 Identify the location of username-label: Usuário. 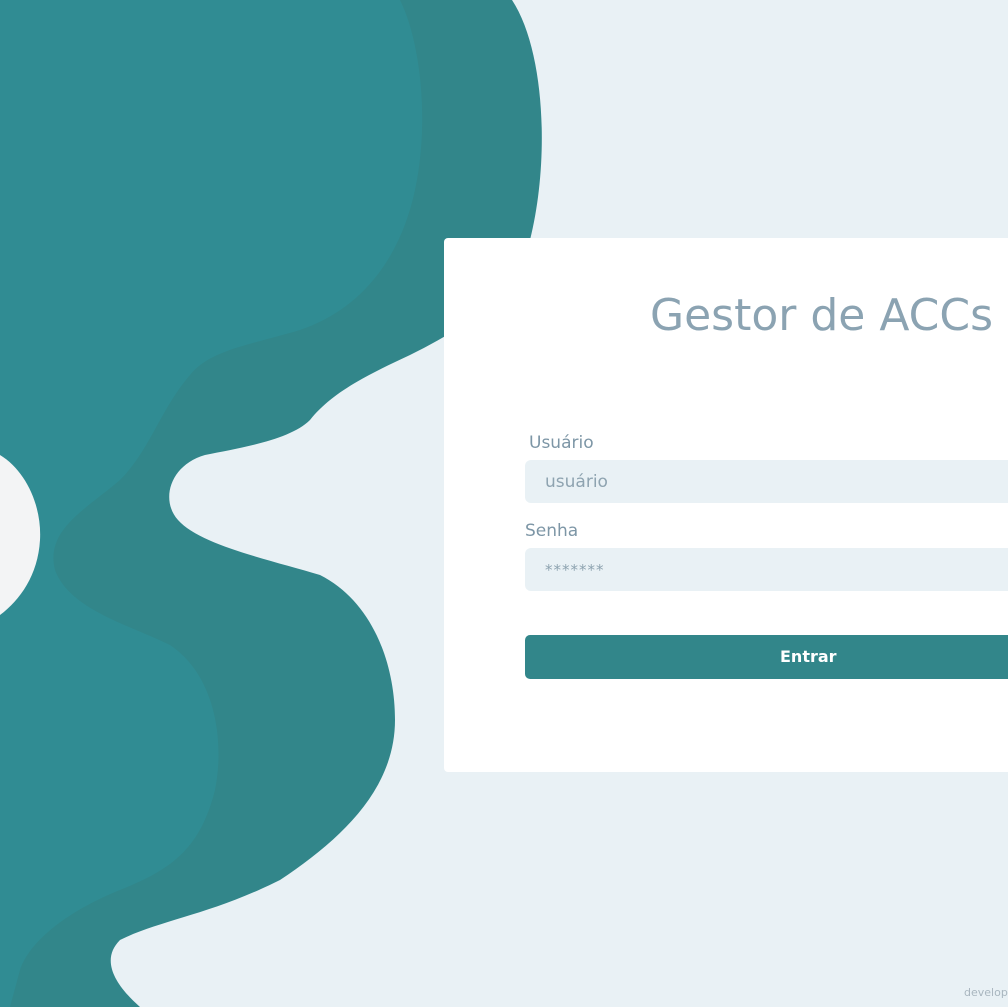
(561, 443).